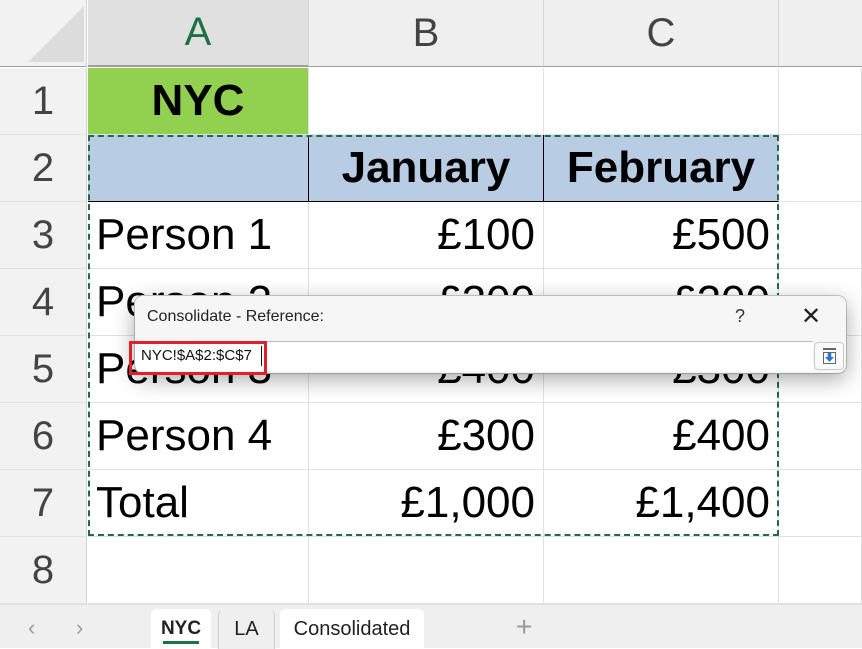  What do you see at coordinates (426, 570) in the screenshot?
I see `cell-b8` at bounding box center [426, 570].